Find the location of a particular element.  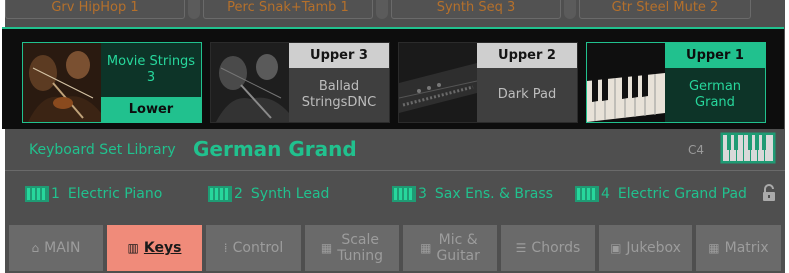

mic-icon: ▦ is located at coordinates (426, 248).